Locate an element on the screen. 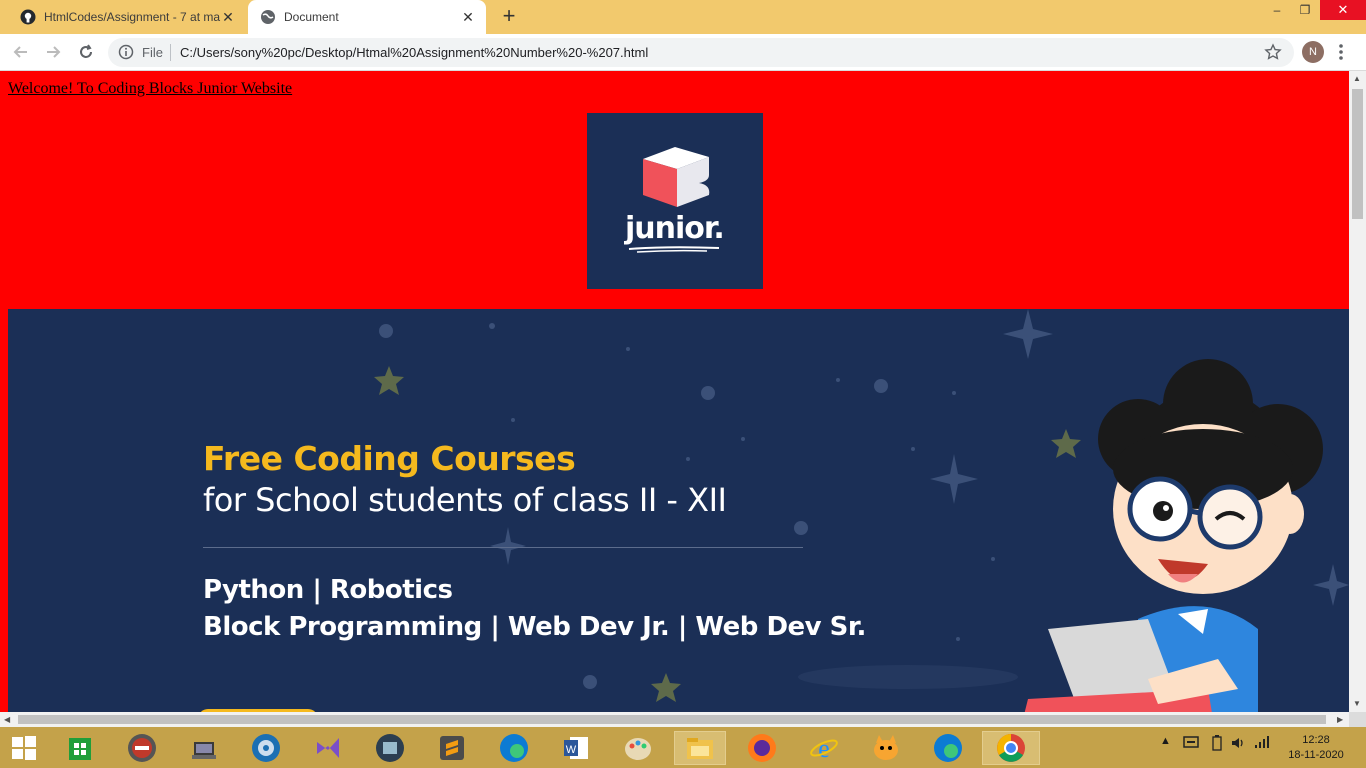 Image resolution: width=1366 pixels, height=768 pixels. battery-icon is located at coordinates (1217, 744).